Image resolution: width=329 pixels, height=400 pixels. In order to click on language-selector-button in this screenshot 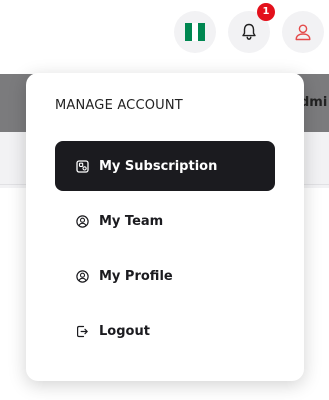, I will do `click(195, 32)`.